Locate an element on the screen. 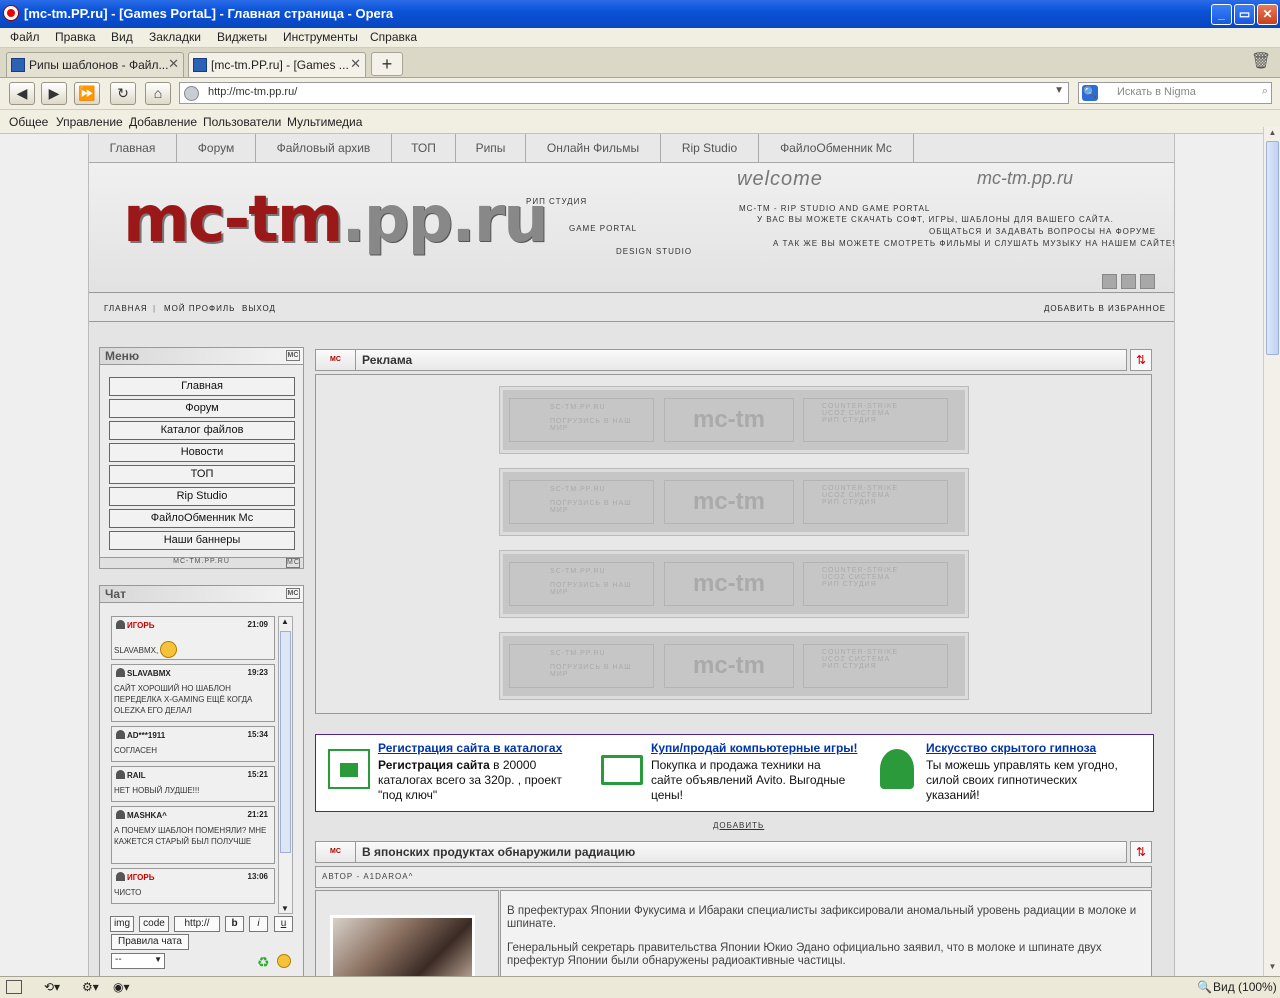  chat-italic-button: i is located at coordinates (258, 924).